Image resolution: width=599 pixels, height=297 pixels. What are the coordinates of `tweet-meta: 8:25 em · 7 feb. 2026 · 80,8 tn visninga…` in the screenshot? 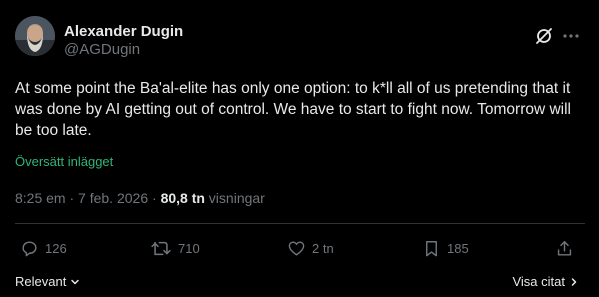 It's located at (140, 198).